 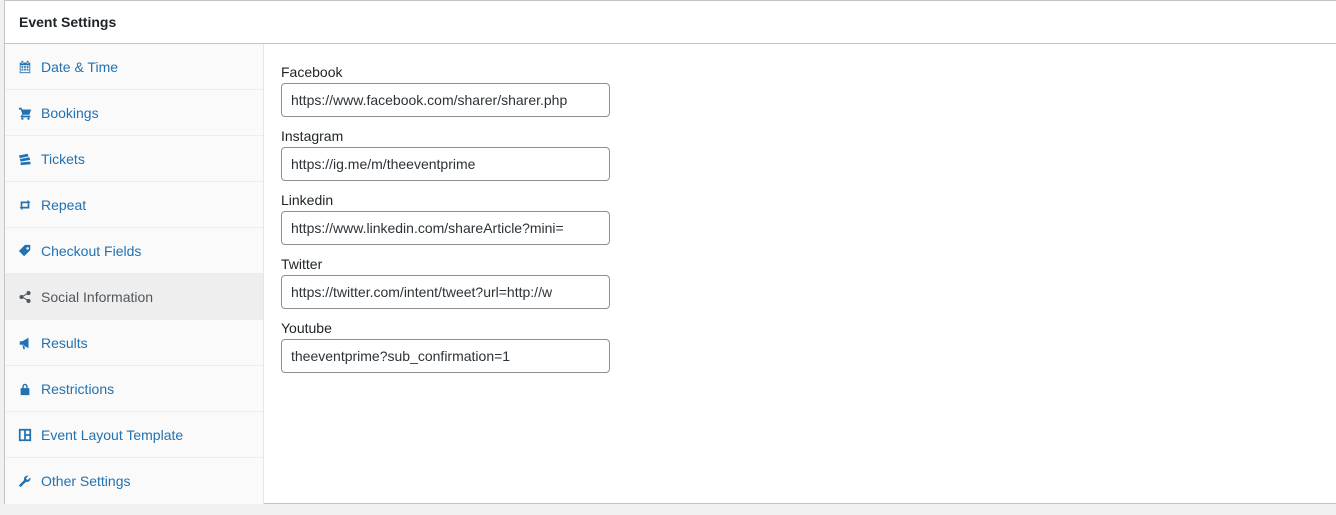 What do you see at coordinates (312, 72) in the screenshot?
I see `facebook-label: Facebook` at bounding box center [312, 72].